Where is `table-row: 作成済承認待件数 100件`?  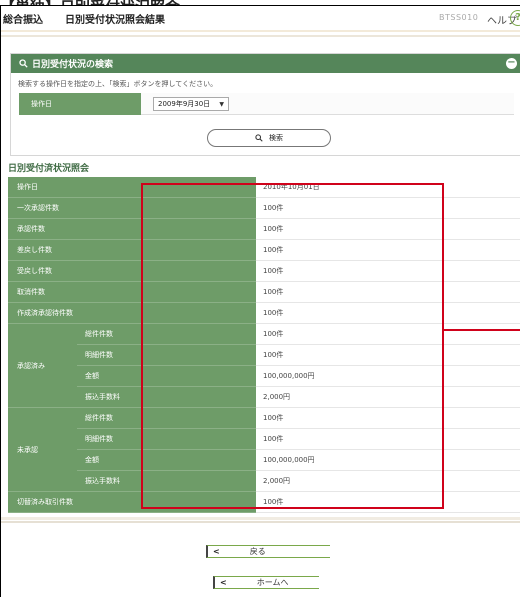
table-row: 作成済承認待件数 100件 is located at coordinates (264, 313).